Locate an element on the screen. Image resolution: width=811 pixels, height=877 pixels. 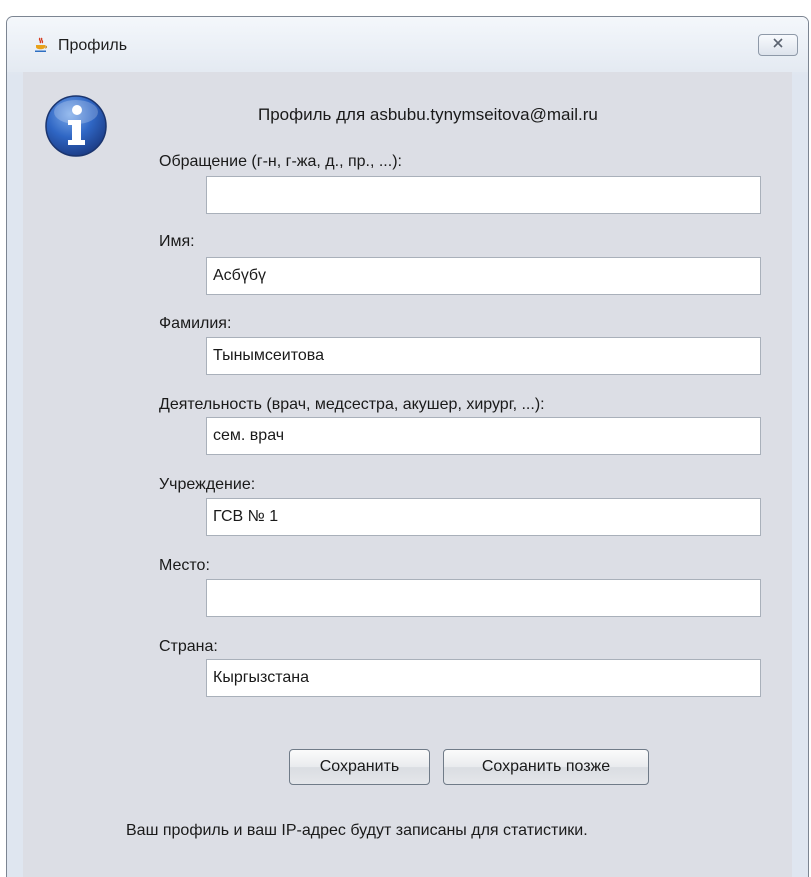
country-input: Кыргызстана is located at coordinates (483, 678).